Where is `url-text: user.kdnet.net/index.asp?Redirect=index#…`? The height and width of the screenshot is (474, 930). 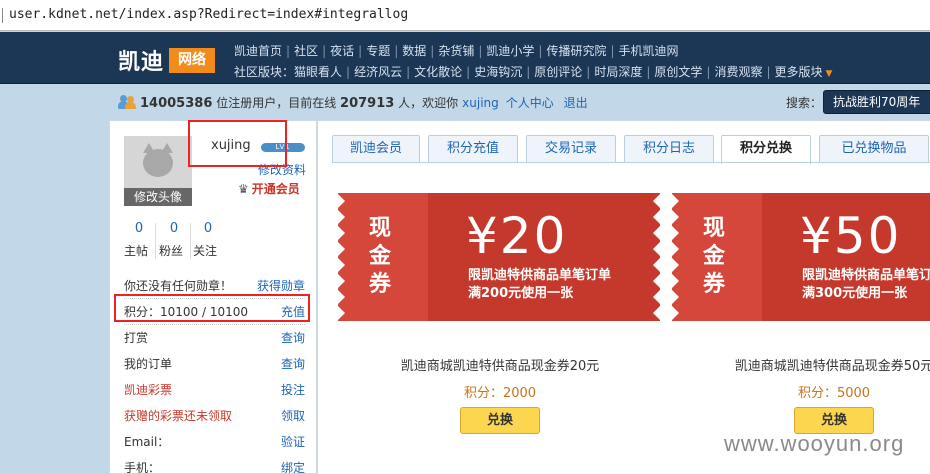
url-text: user.kdnet.net/index.asp?Redirect=index#… is located at coordinates (208, 14).